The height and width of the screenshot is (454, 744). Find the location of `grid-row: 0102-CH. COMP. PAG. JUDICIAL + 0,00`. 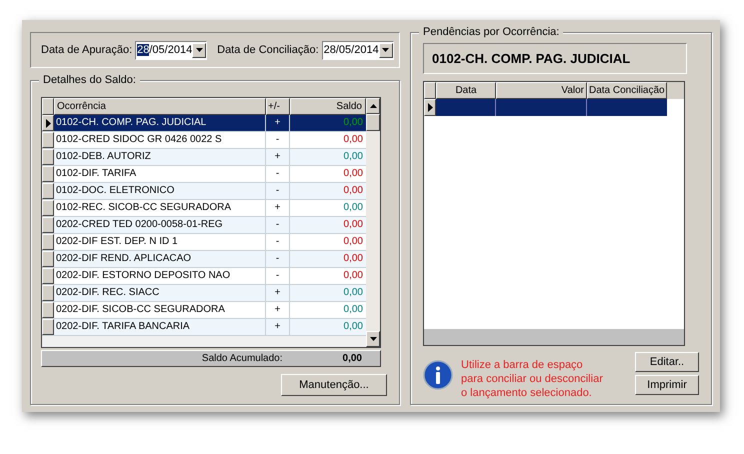

grid-row: 0102-CH. COMP. PAG. JUDICIAL + 0,00 is located at coordinates (204, 123).